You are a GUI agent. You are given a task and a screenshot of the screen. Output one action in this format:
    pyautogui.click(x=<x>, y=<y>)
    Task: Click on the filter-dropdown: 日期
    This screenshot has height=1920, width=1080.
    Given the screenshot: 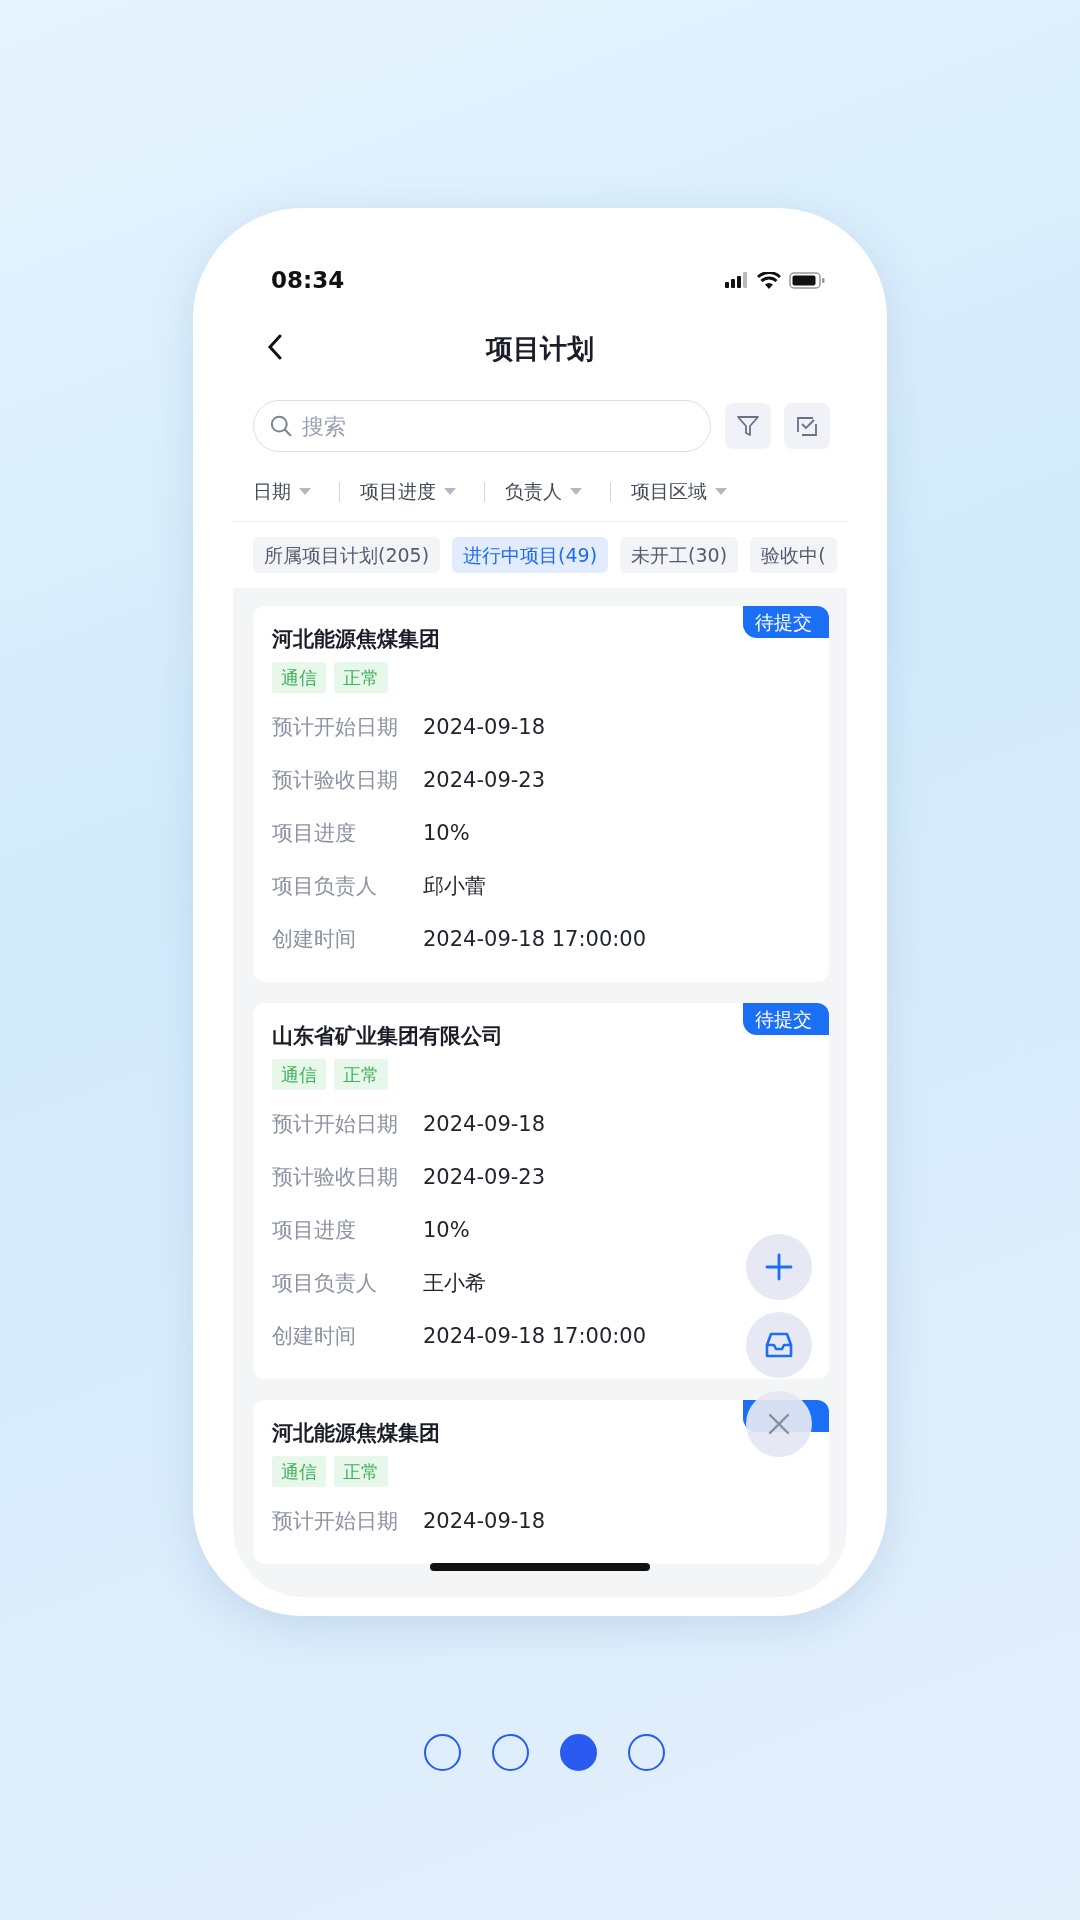 What is the action you would take?
    pyautogui.click(x=296, y=491)
    